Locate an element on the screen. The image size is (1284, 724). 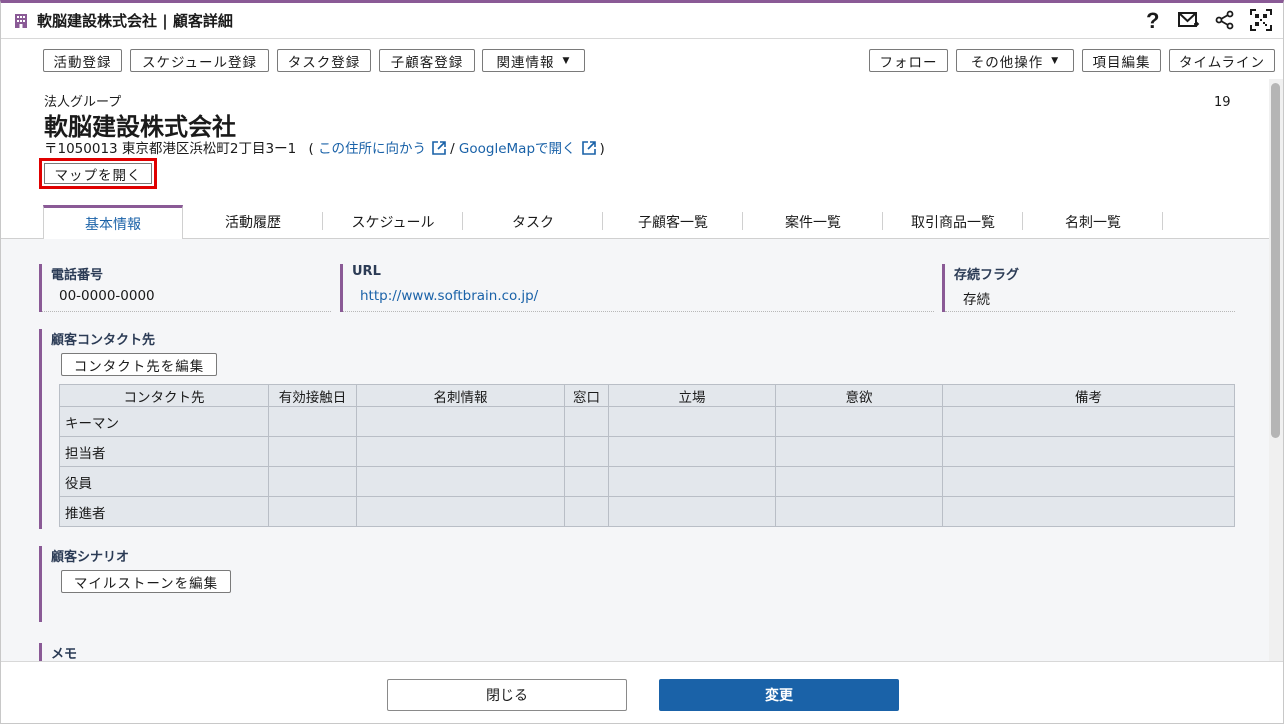
table-row: 役員 is located at coordinates (647, 481).